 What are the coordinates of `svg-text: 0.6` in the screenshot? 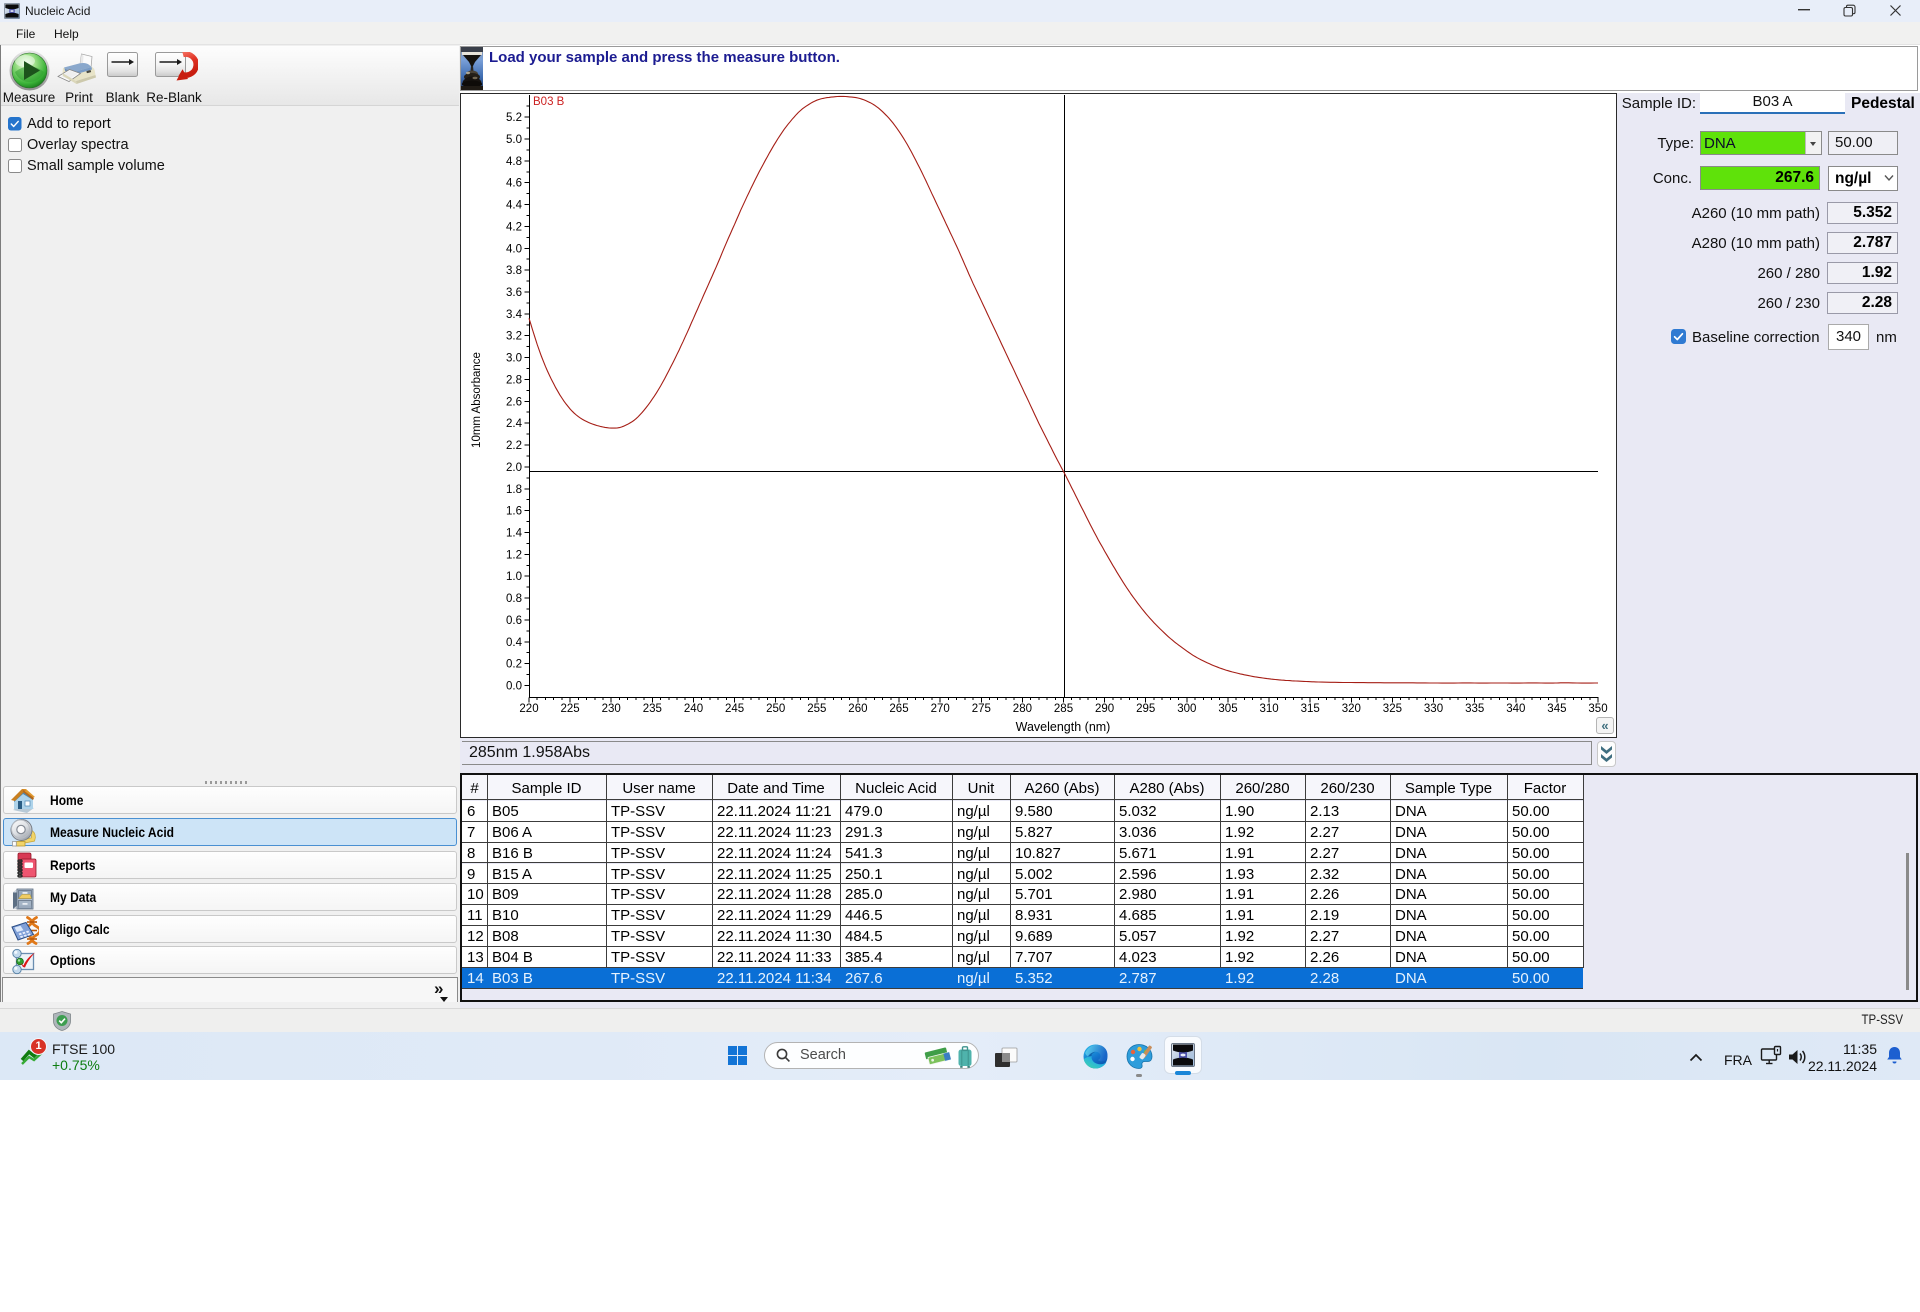 It's located at (514, 621).